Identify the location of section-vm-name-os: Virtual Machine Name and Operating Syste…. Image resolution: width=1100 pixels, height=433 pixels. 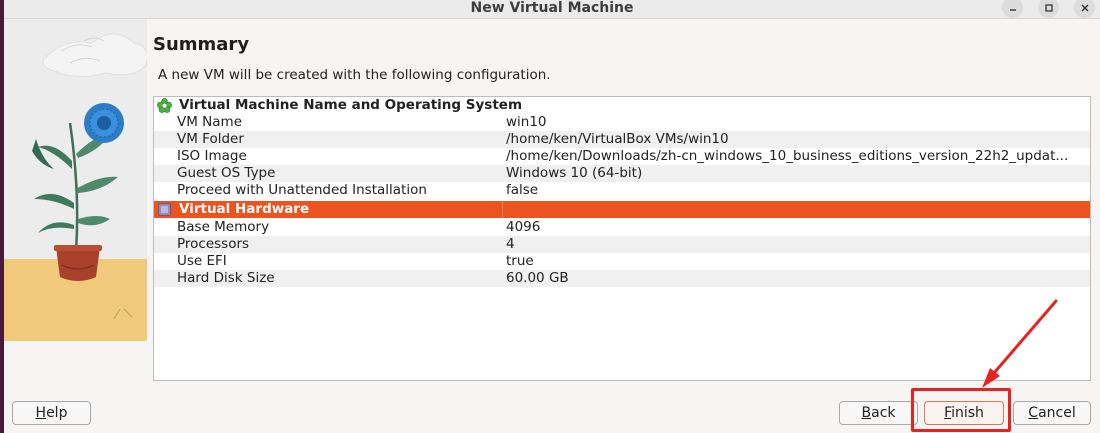
(622, 105).